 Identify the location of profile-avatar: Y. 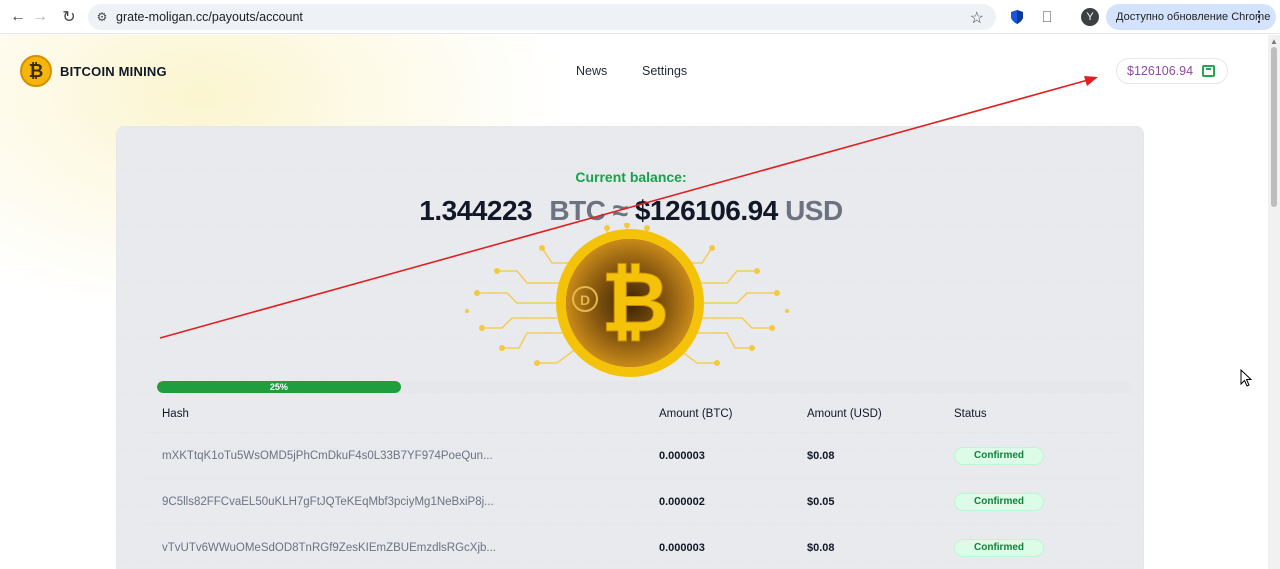
(1090, 17).